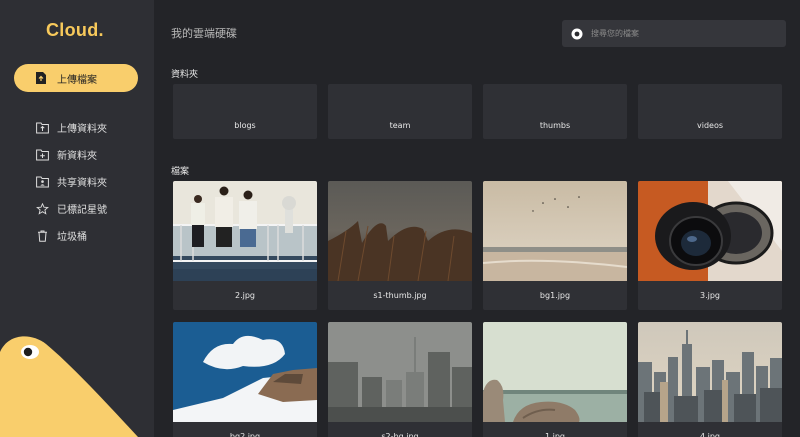 This screenshot has height=437, width=800. What do you see at coordinates (42, 181) in the screenshot?
I see `folder-shared-icon` at bounding box center [42, 181].